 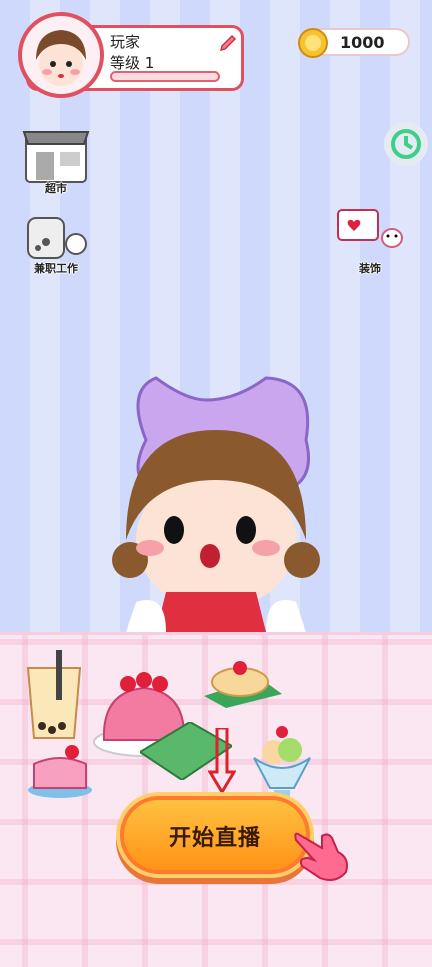 What do you see at coordinates (362, 42) in the screenshot?
I see `coin-amount: 1000` at bounding box center [362, 42].